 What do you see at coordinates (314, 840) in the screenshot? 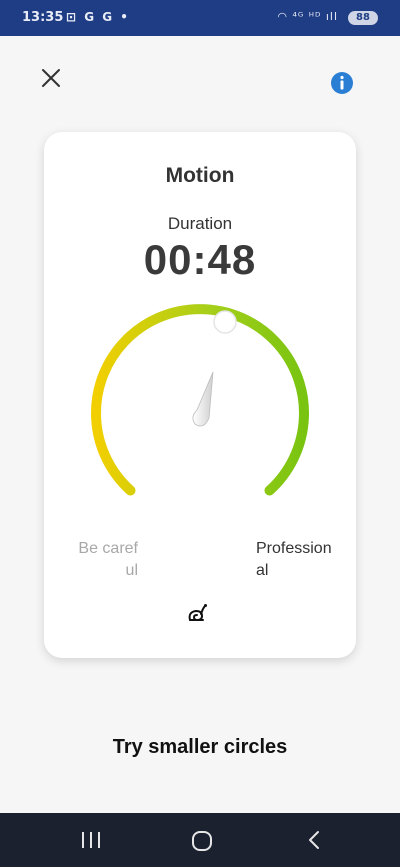
I see `back-icon` at bounding box center [314, 840].